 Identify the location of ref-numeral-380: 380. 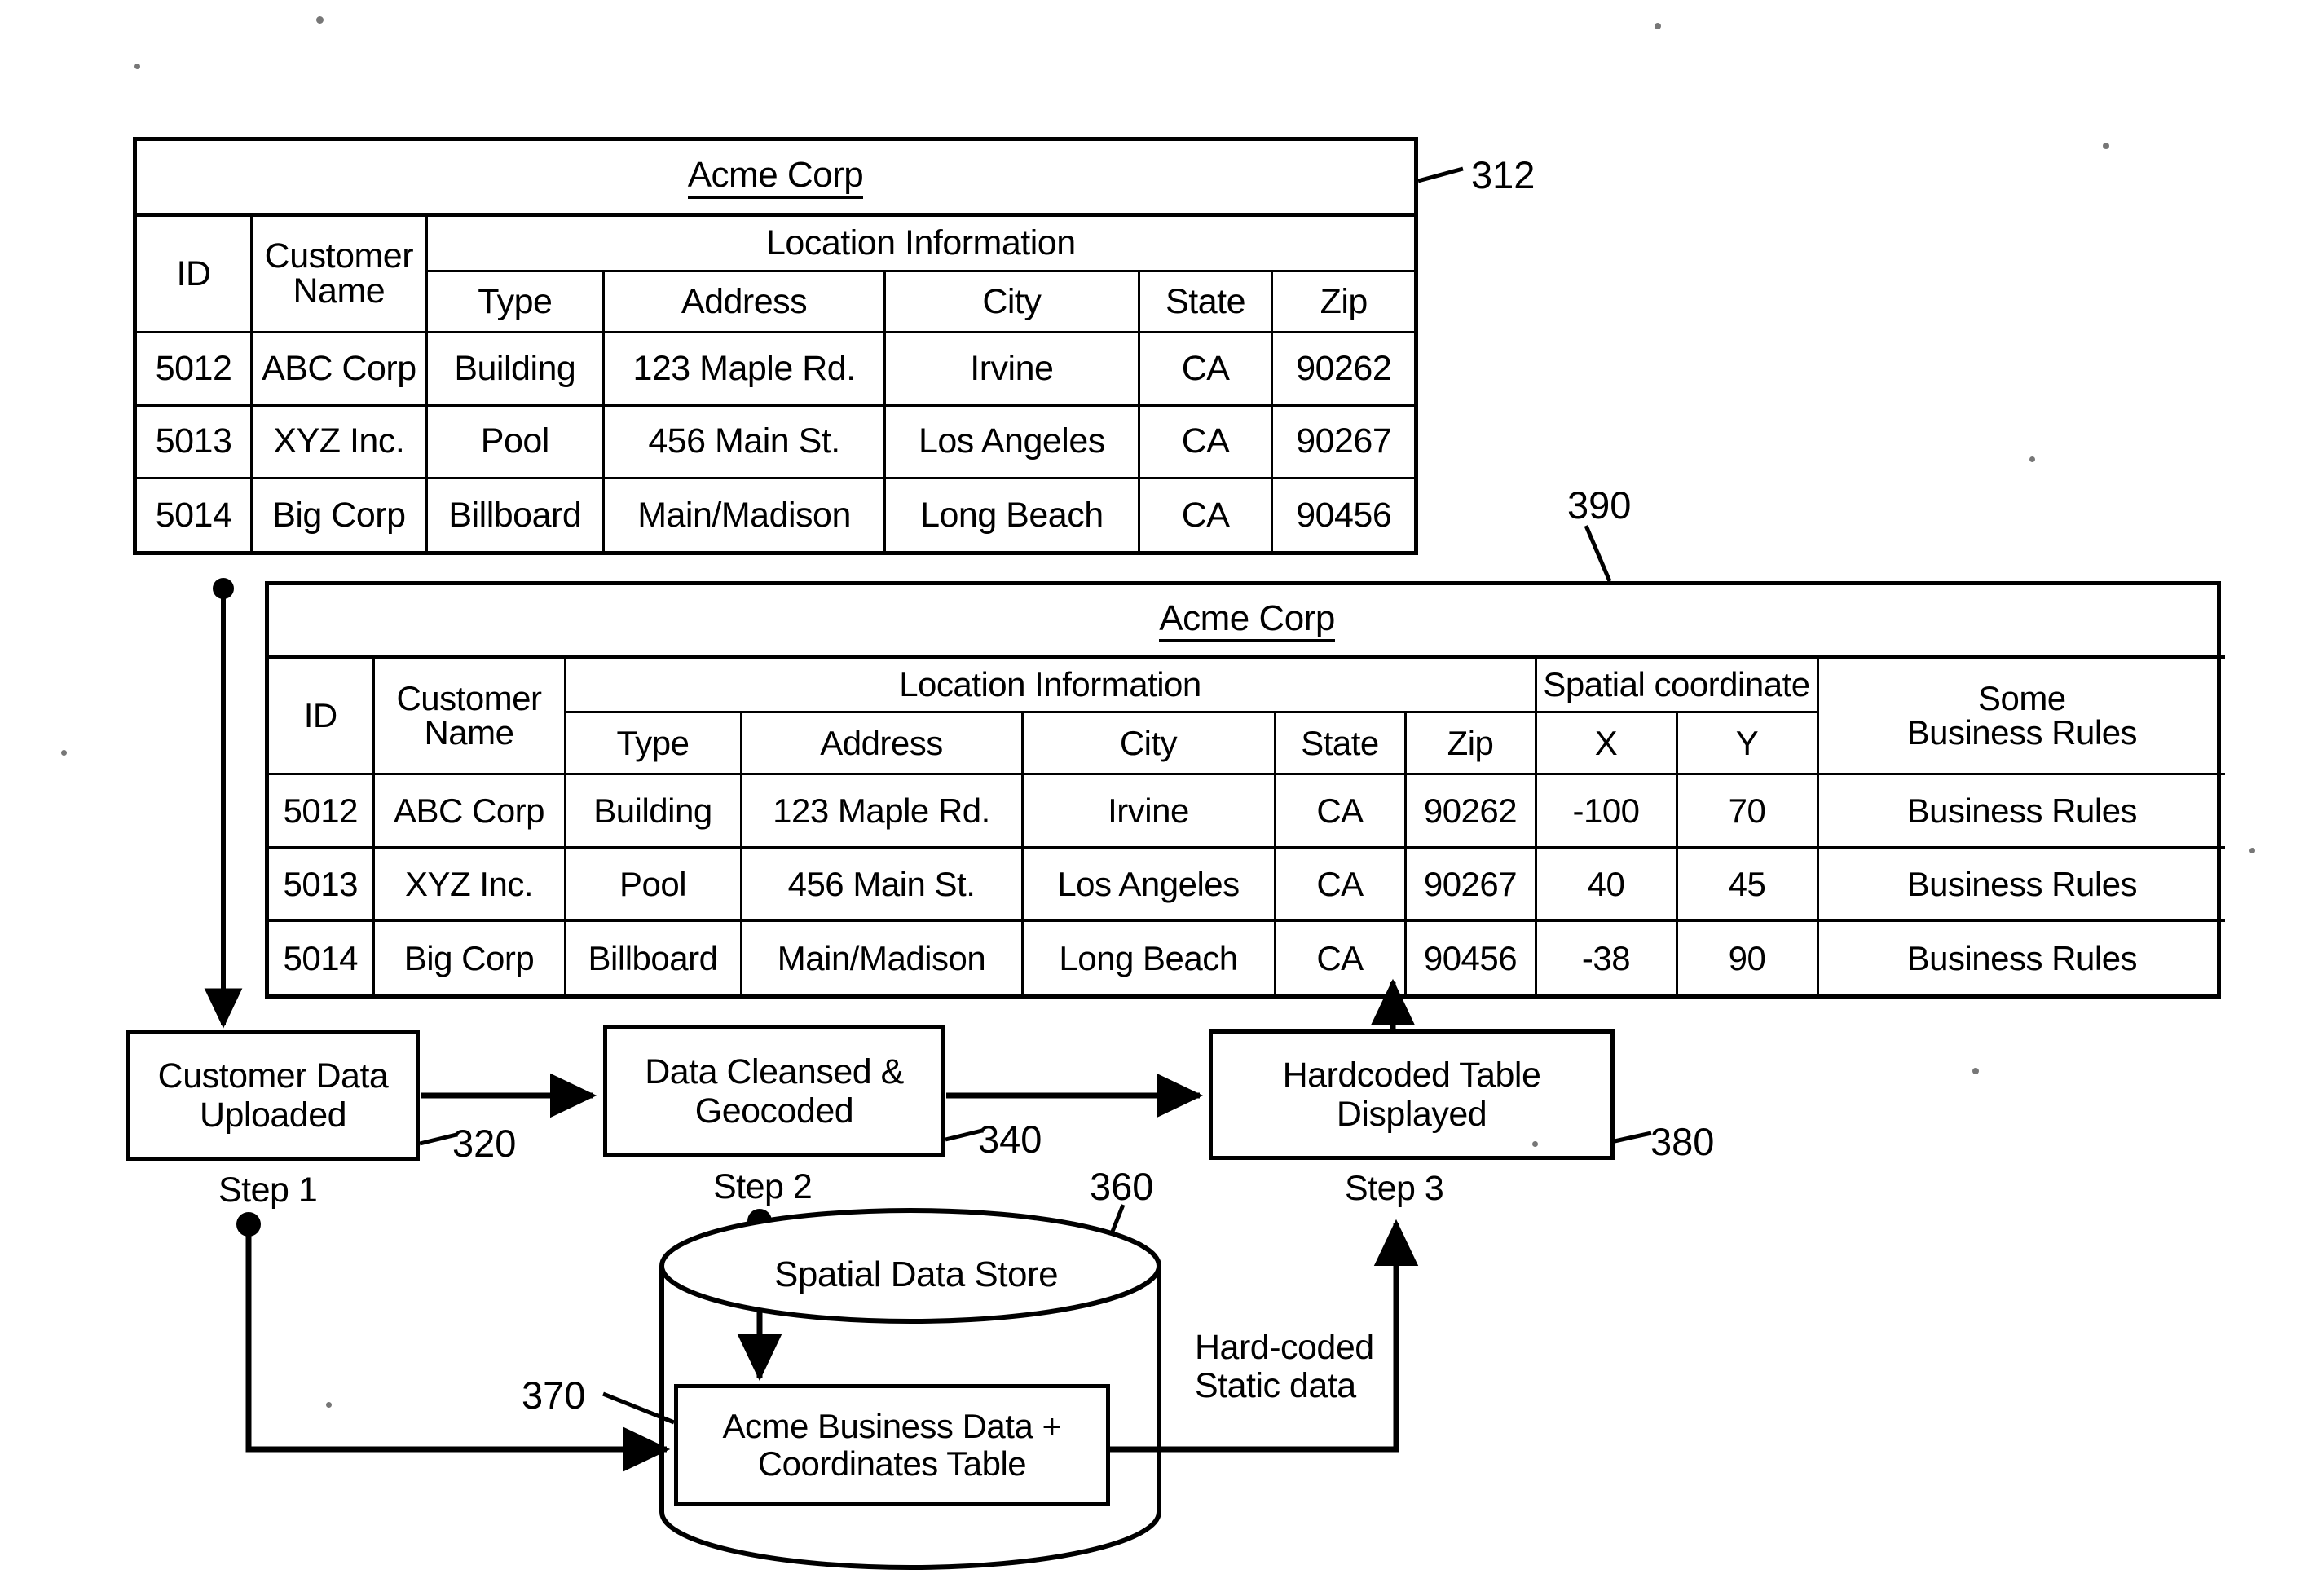
(1683, 1141).